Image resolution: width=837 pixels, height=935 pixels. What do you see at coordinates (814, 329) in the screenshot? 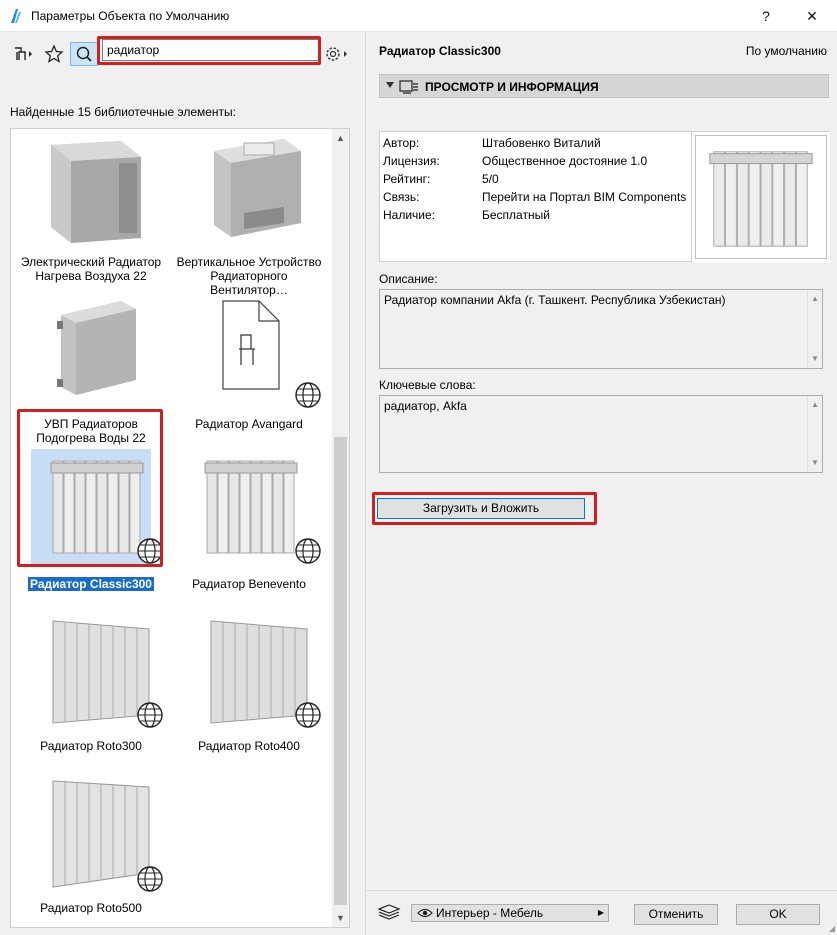
I see `description-scrollbar: ▲ ▼` at bounding box center [814, 329].